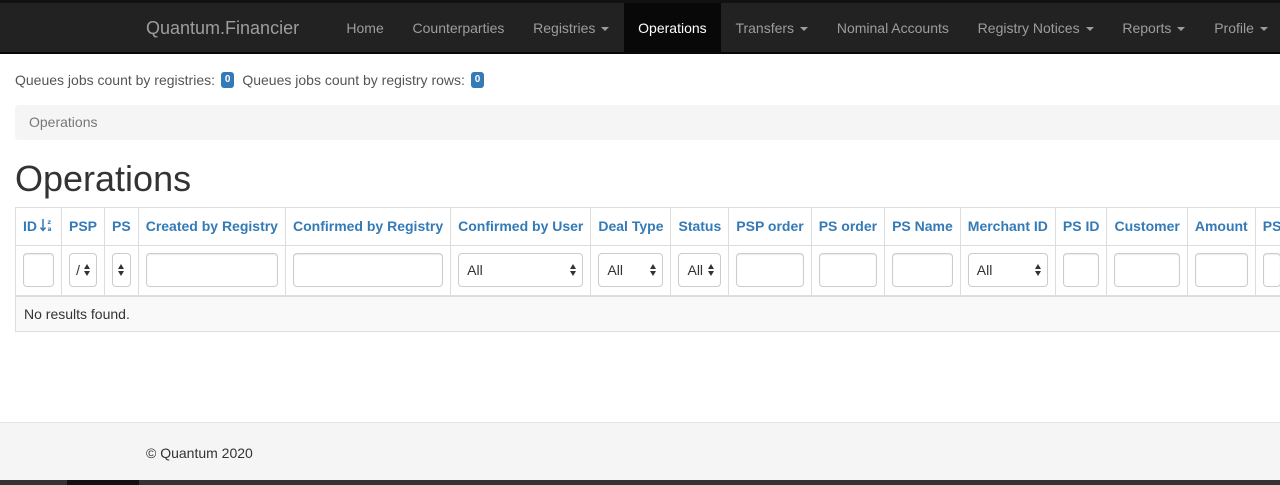  What do you see at coordinates (1154, 28) in the screenshot?
I see `nav-item-reports: Reports` at bounding box center [1154, 28].